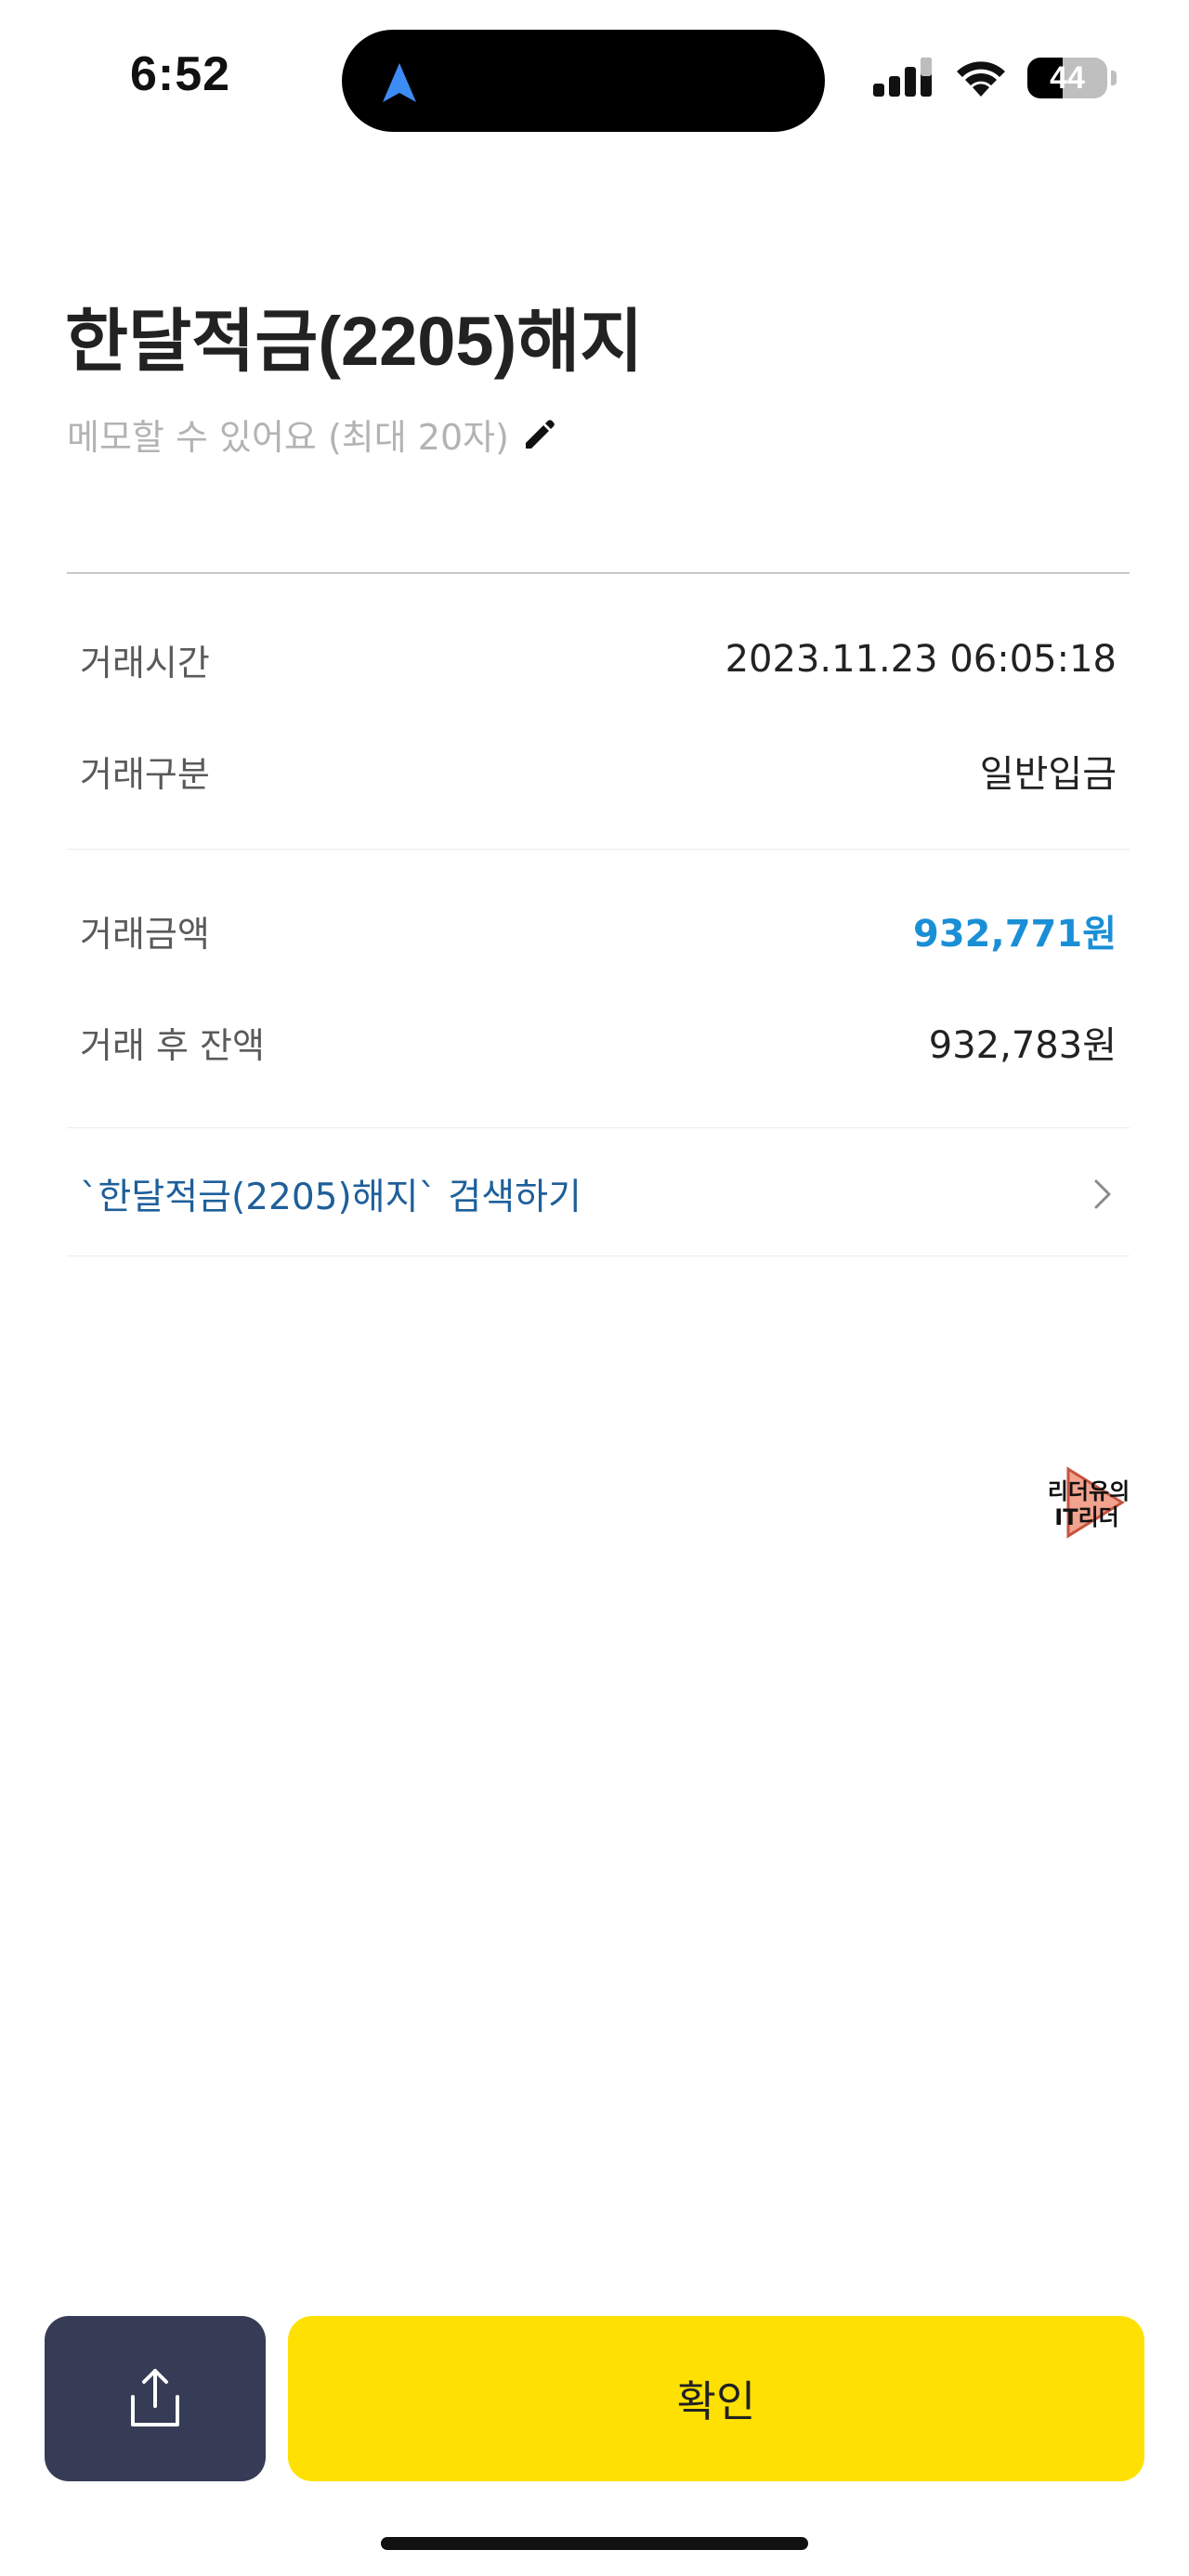 This screenshot has height=2576, width=1189. I want to click on pencil-icon, so click(539, 434).